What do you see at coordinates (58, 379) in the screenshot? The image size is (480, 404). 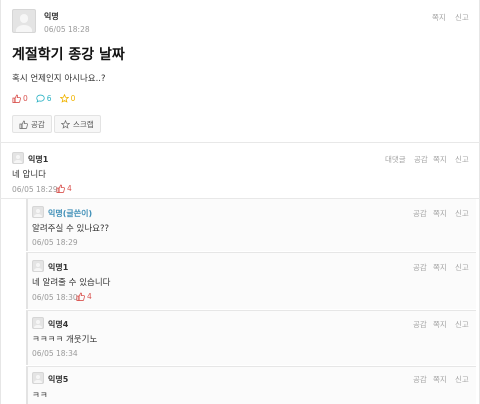 I see `reply-author-name: 익명5` at bounding box center [58, 379].